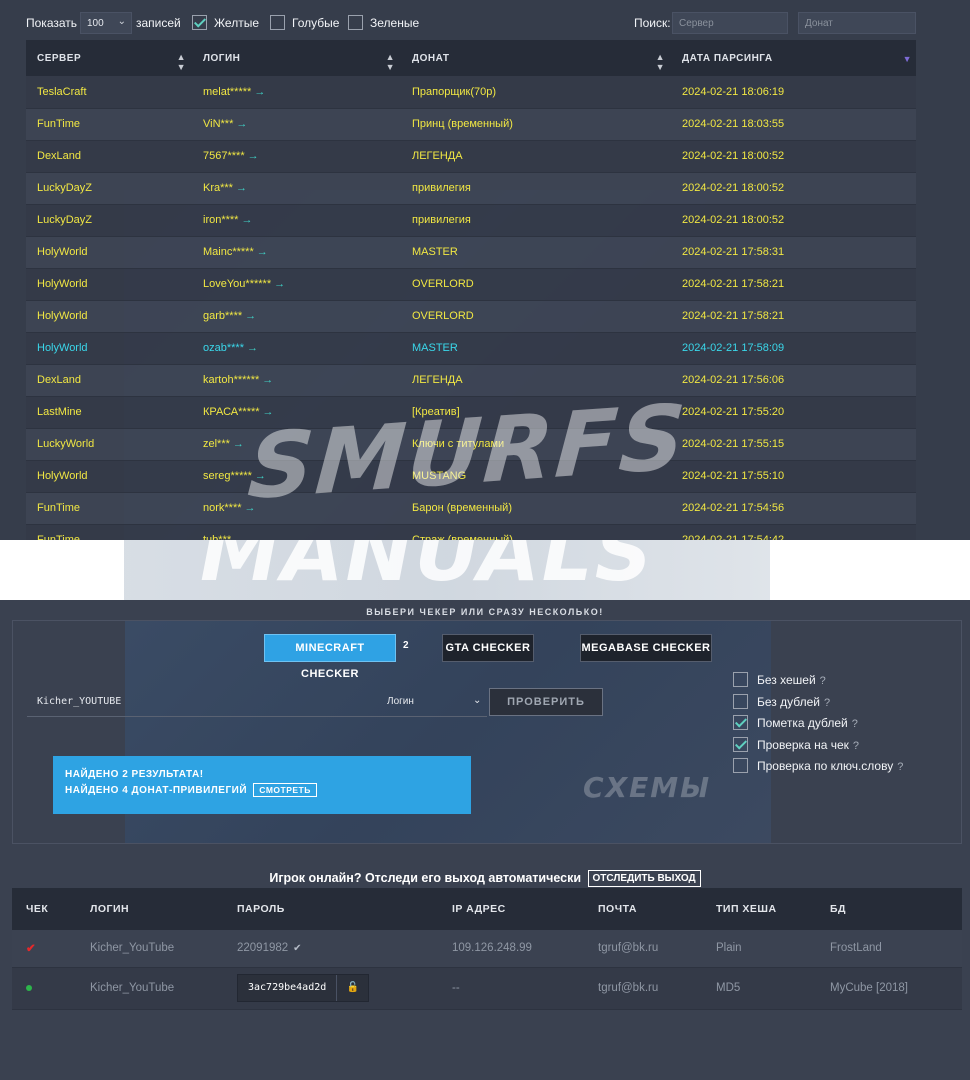  Describe the element at coordinates (643, 909) in the screenshot. I see `column-header-mail: ПОЧТА` at that location.